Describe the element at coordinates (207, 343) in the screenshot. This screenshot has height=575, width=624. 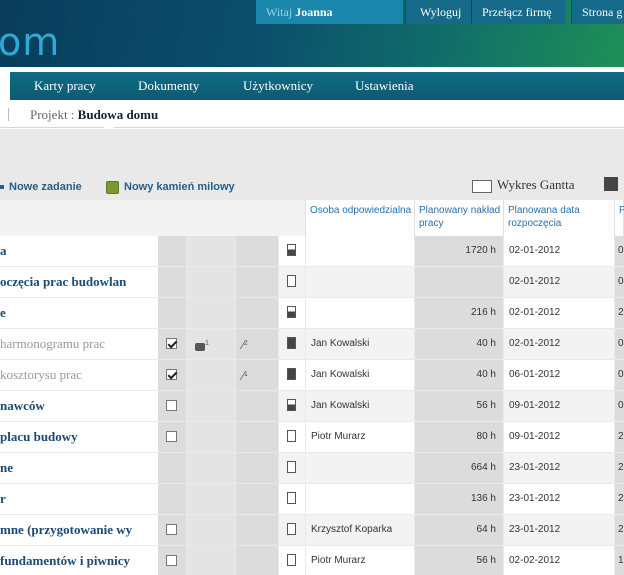
I see `comment-count: 1` at that location.